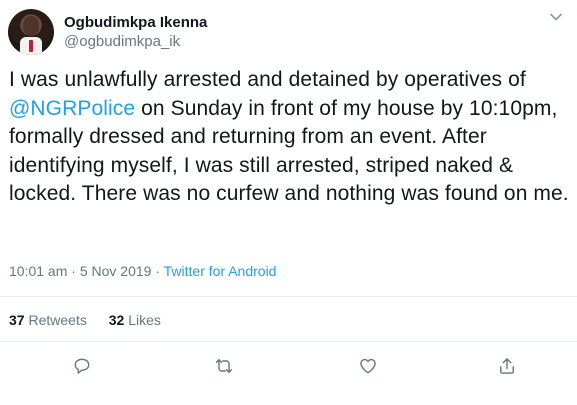 The width and height of the screenshot is (577, 405). I want to click on retweets-count: 37, so click(17, 320).